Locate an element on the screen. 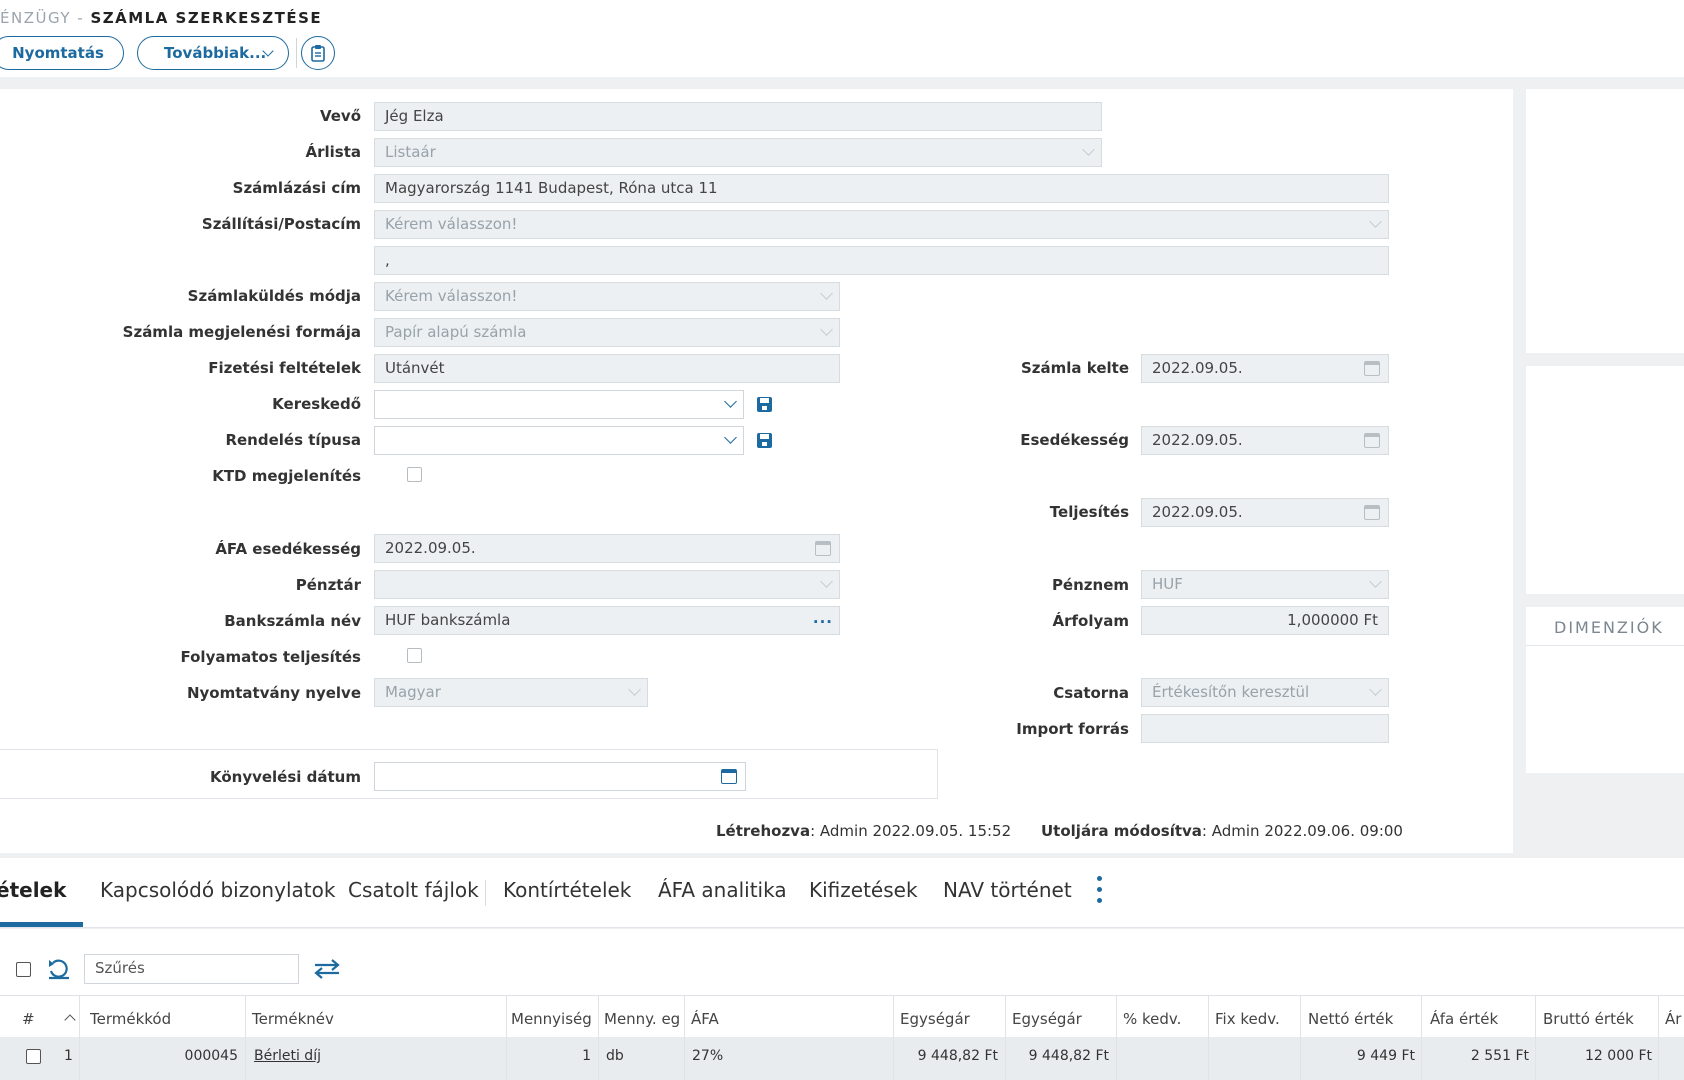 This screenshot has height=1080, width=1684. col-header-number: # is located at coordinates (28, 1019).